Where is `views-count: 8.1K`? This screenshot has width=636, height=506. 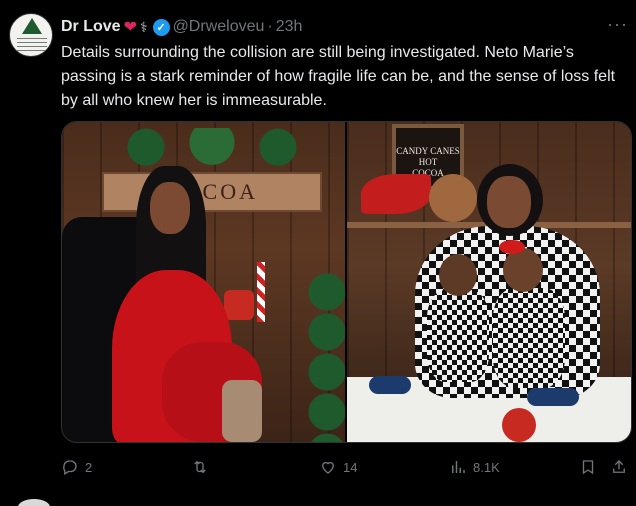 views-count: 8.1K is located at coordinates (486, 467).